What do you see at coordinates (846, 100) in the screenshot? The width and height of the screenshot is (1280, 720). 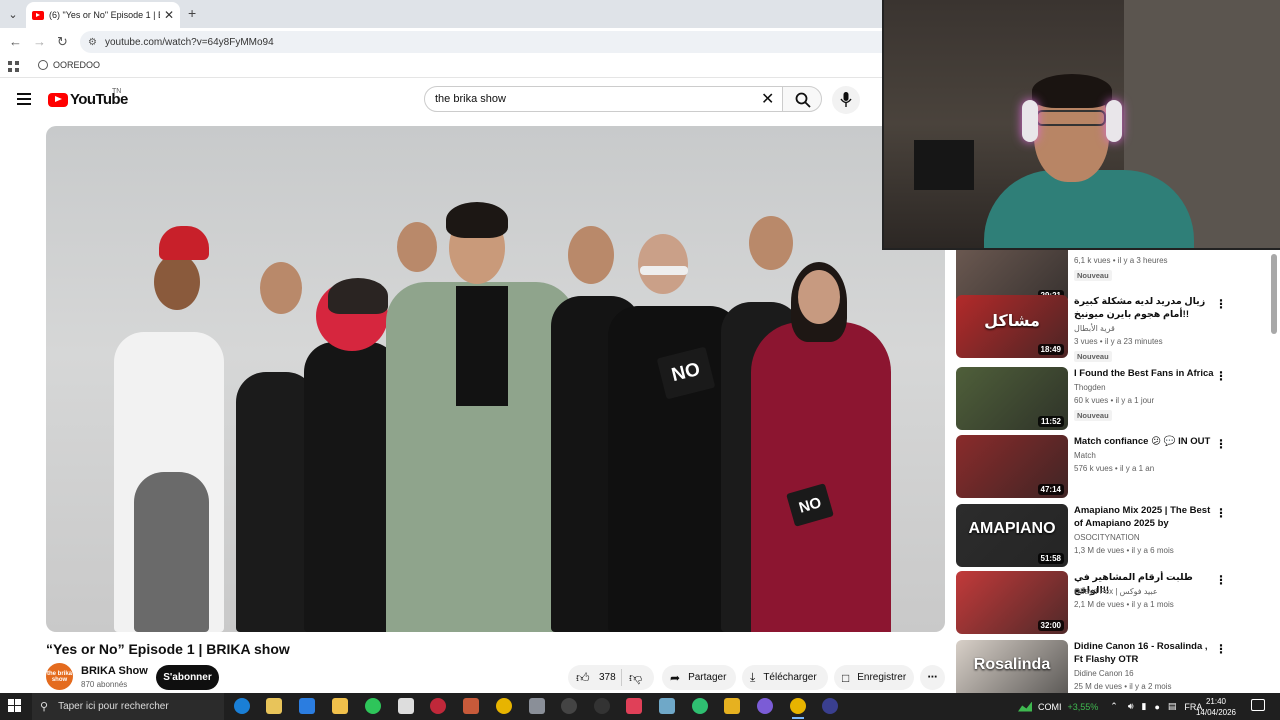 I see `voice-search-button` at bounding box center [846, 100].